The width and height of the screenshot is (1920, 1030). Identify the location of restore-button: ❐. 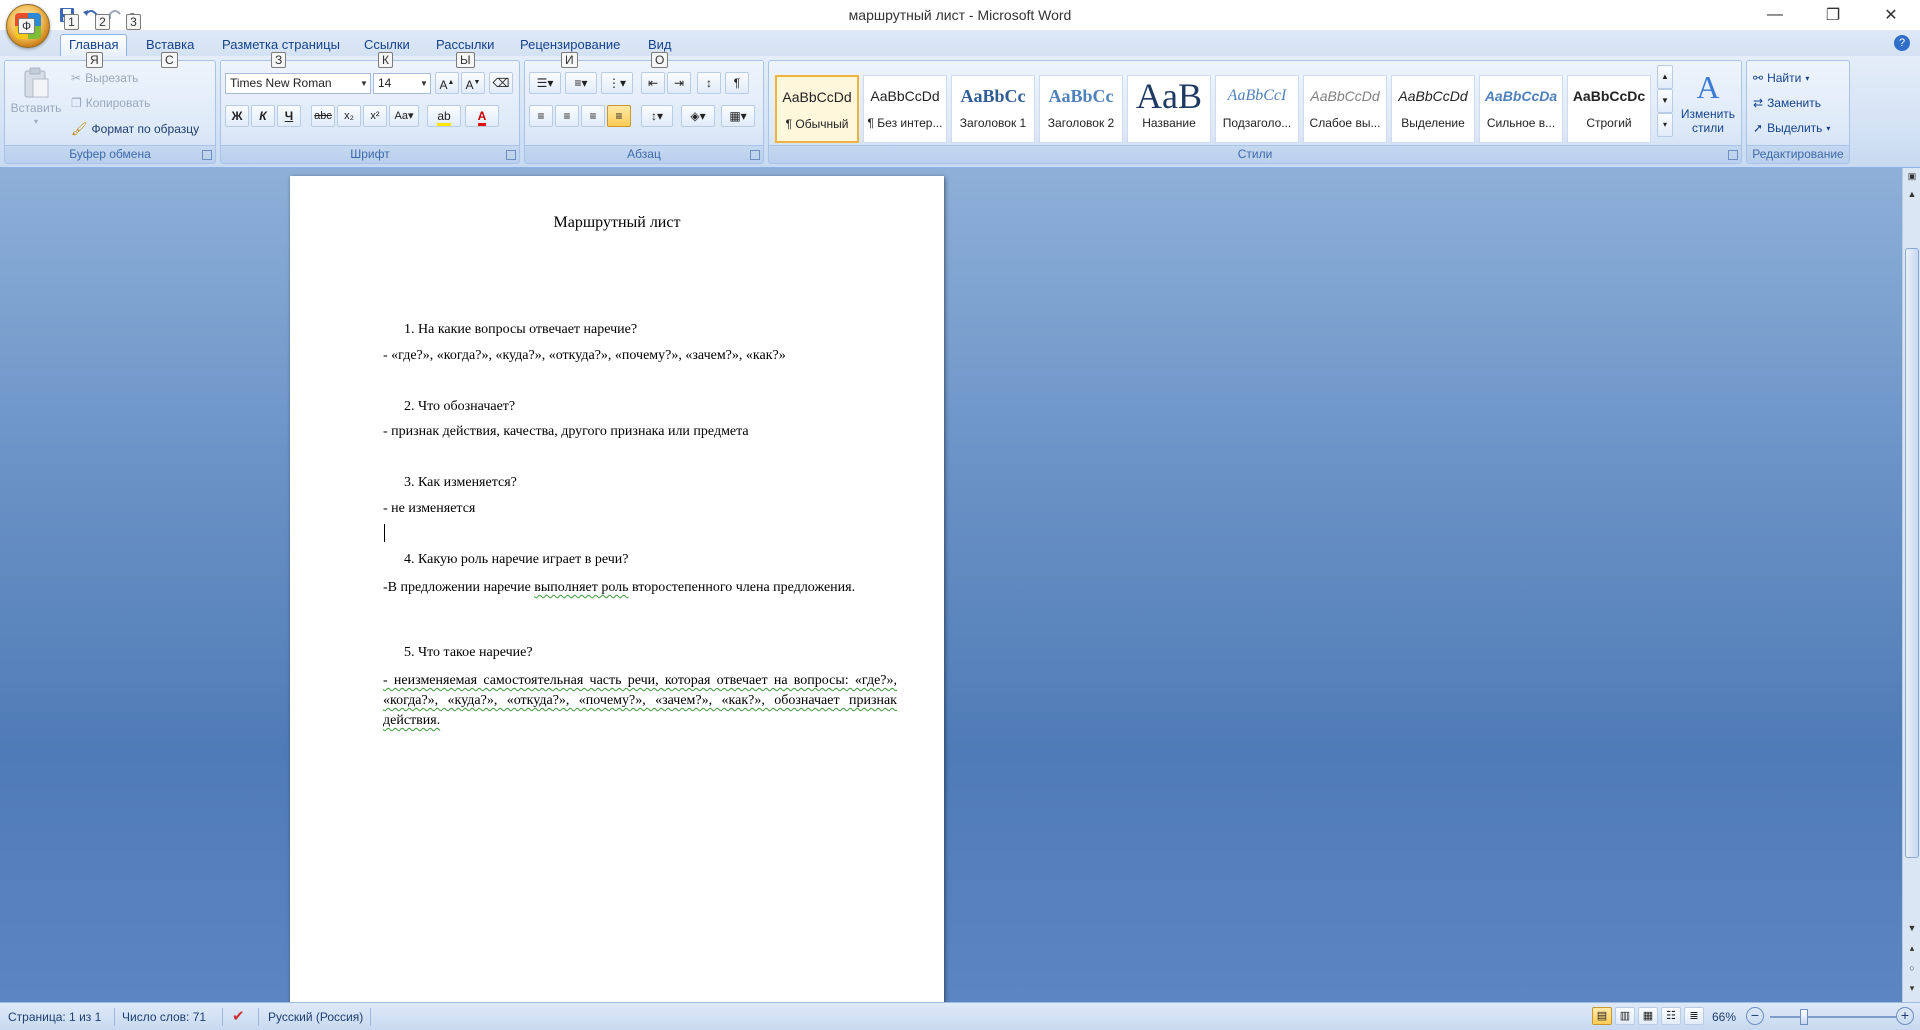
(1833, 15).